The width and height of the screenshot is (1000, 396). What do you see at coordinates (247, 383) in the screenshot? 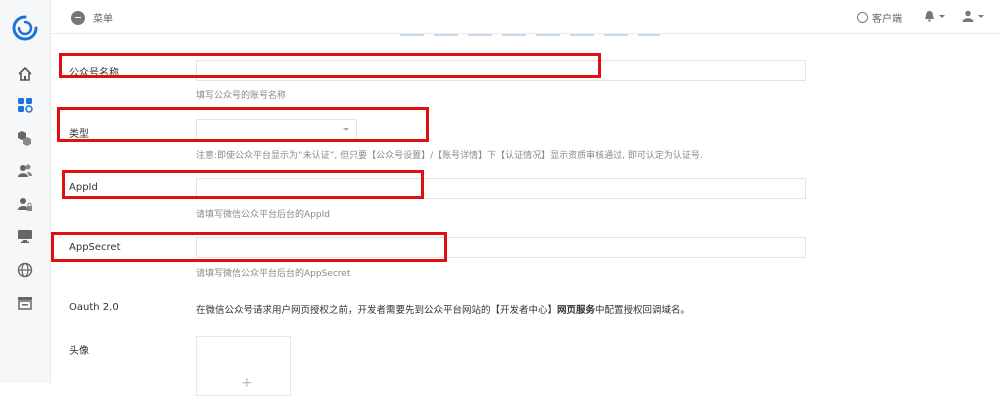
I see `plus-icon: +` at bounding box center [247, 383].